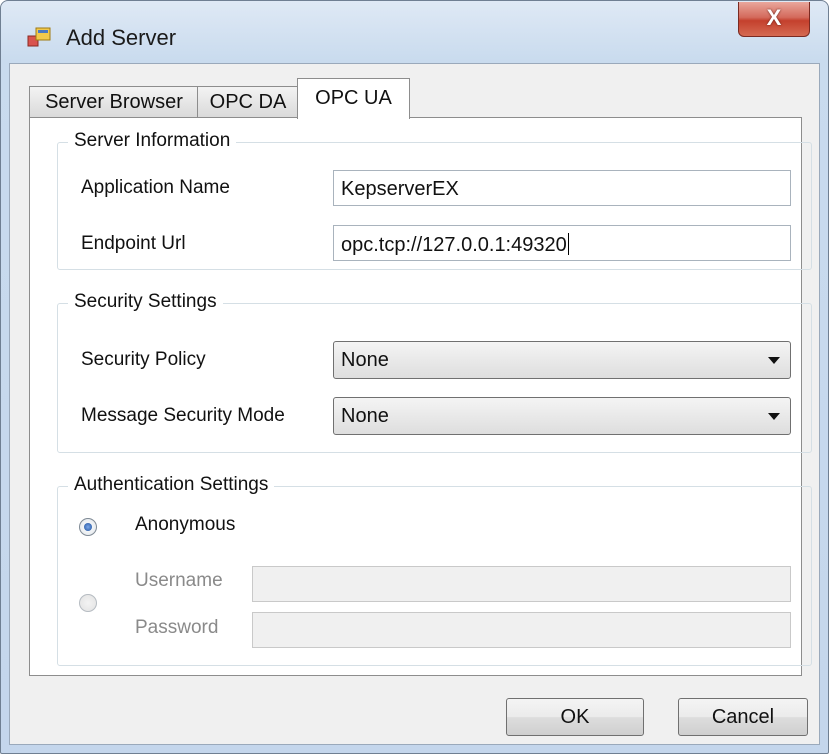  What do you see at coordinates (562, 416) in the screenshot?
I see `message-security-mode-dropdown: None` at bounding box center [562, 416].